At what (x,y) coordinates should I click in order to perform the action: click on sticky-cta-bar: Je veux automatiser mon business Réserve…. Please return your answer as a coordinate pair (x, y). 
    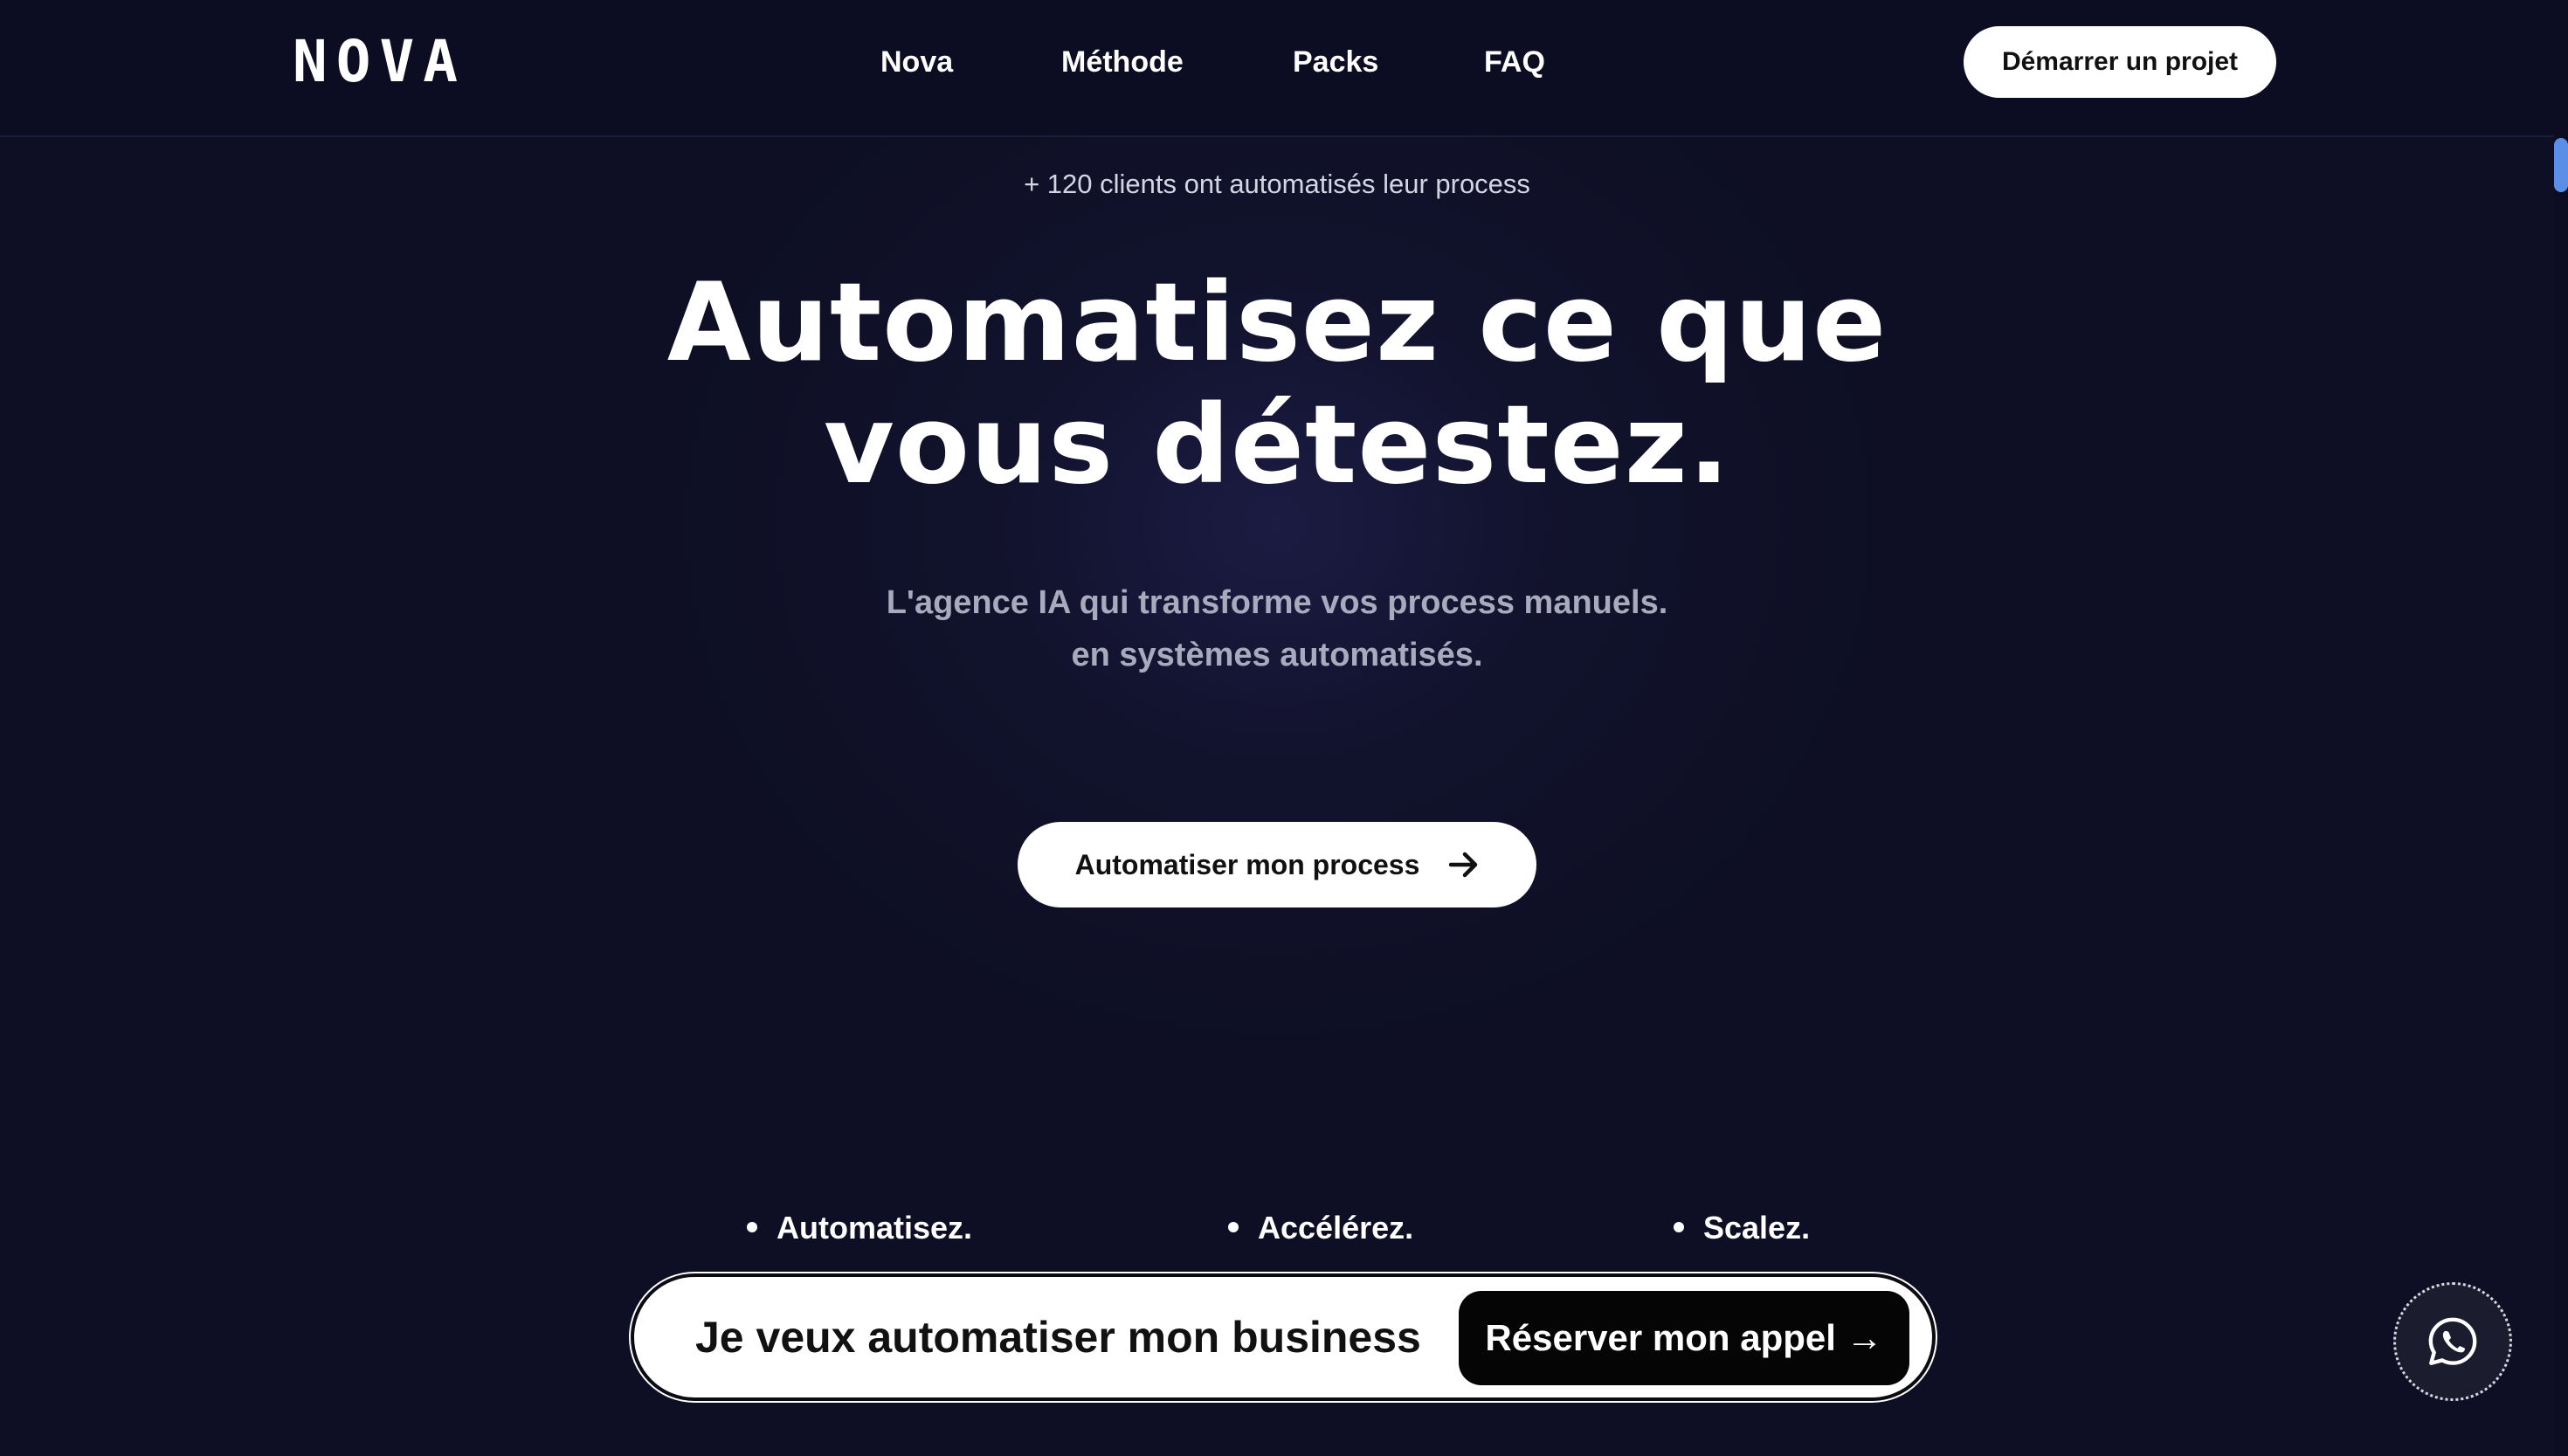
    Looking at the image, I should click on (1283, 1337).